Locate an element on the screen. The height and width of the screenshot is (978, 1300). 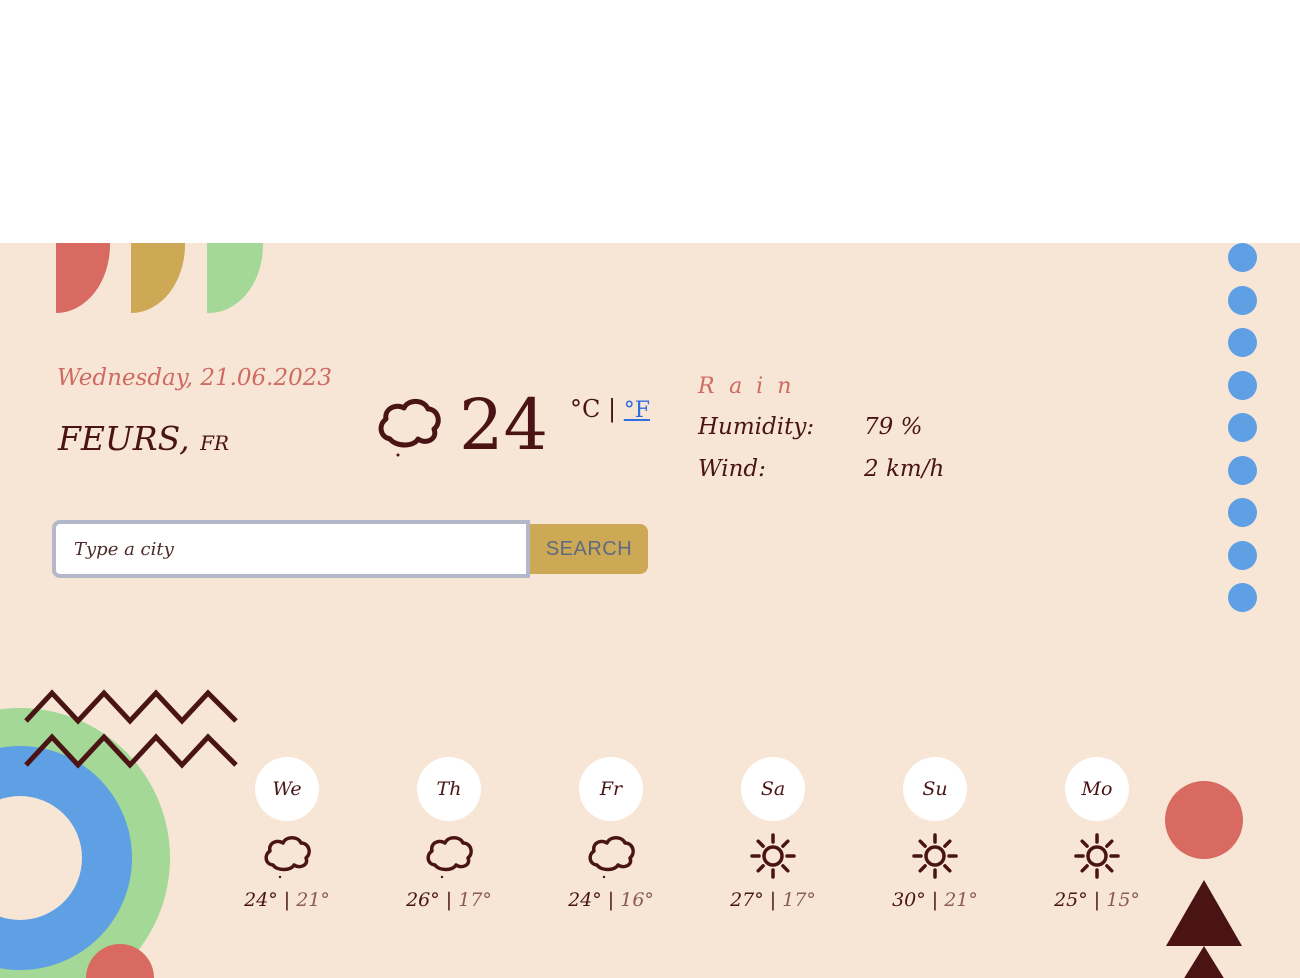
forecast-low: 15° is located at coordinates (1123, 900).